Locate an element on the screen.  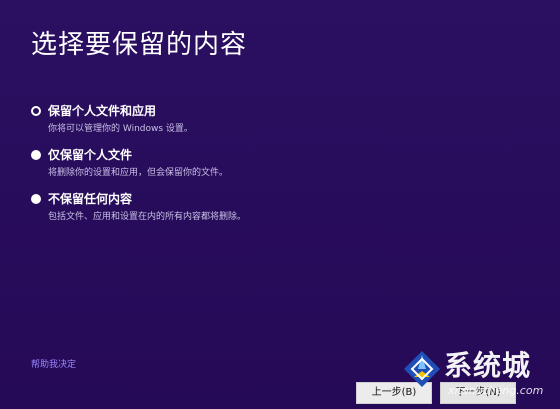
radio-selected-icon is located at coordinates (36, 111).